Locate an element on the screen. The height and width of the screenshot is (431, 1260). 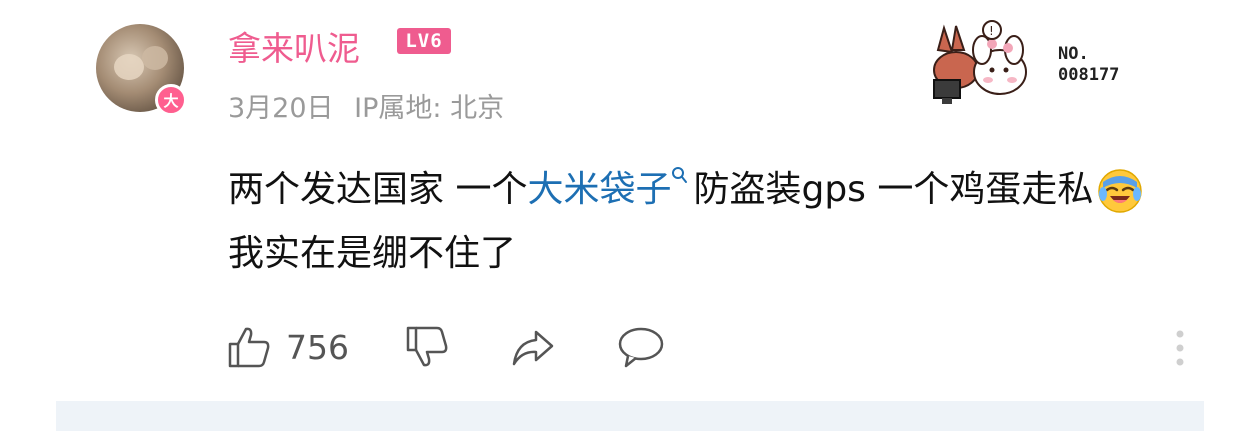
comment-meta: 3月20日 IP属地: 北京 is located at coordinates (372, 105).